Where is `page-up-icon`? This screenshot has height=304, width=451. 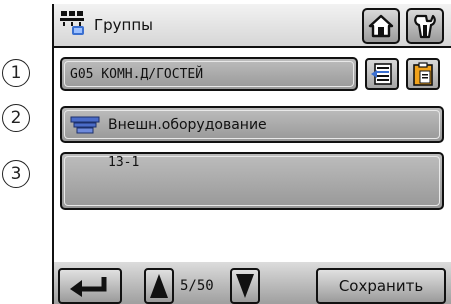 page-up-icon is located at coordinates (159, 286).